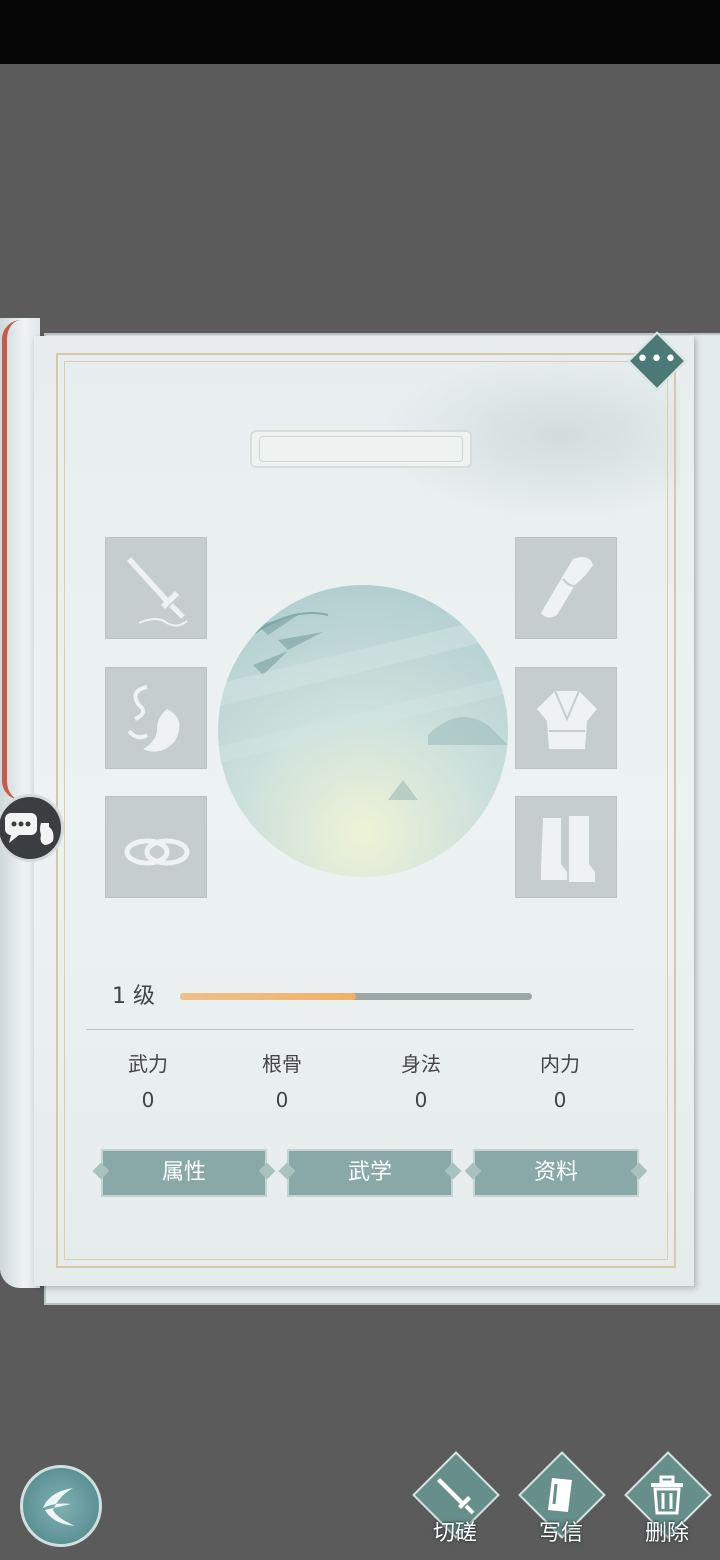  I want to click on robe-icon, so click(567, 719).